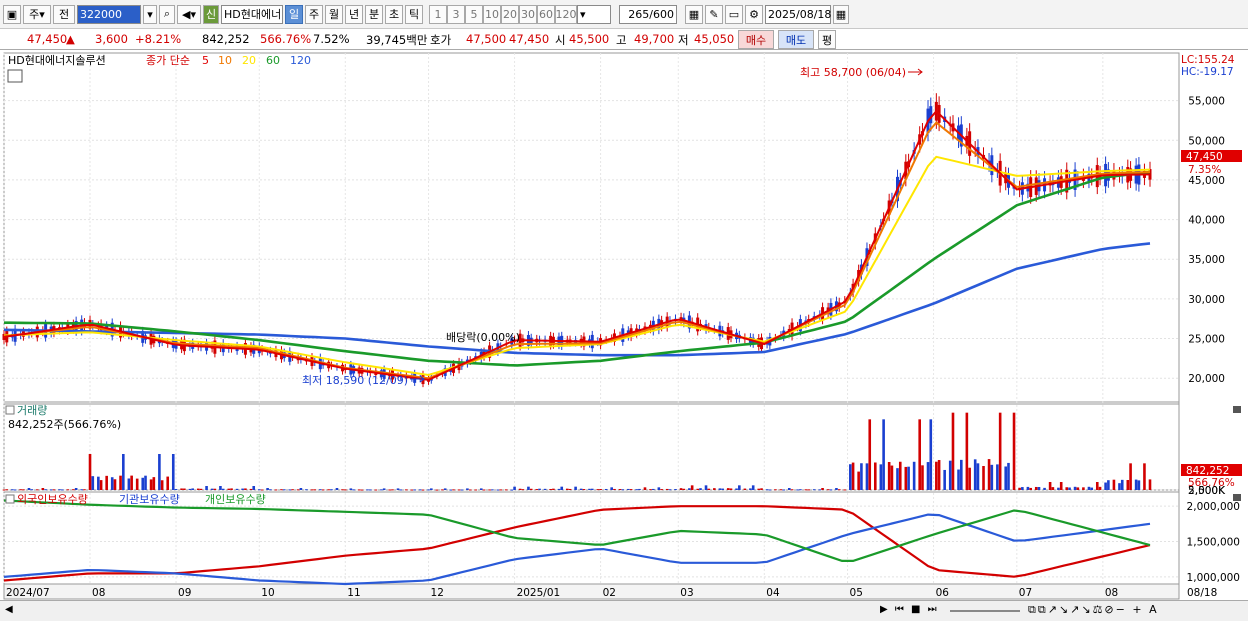 The height and width of the screenshot is (621, 1248). What do you see at coordinates (314, 14) in the screenshot?
I see `tab-1: 주` at bounding box center [314, 14].